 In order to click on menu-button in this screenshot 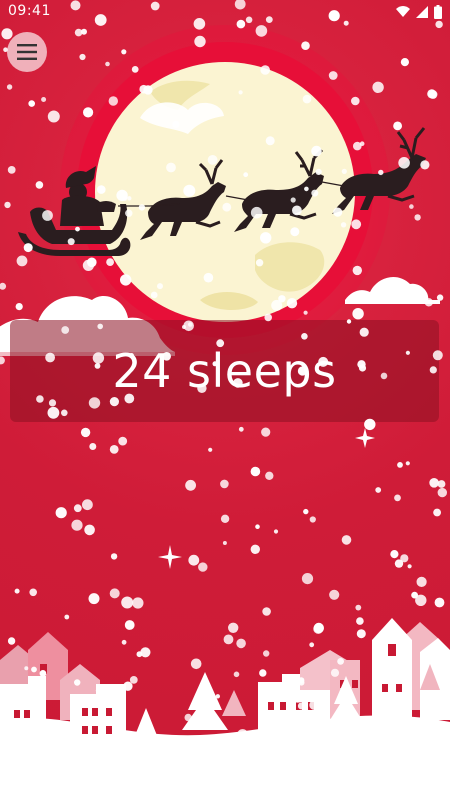, I will do `click(27, 52)`.